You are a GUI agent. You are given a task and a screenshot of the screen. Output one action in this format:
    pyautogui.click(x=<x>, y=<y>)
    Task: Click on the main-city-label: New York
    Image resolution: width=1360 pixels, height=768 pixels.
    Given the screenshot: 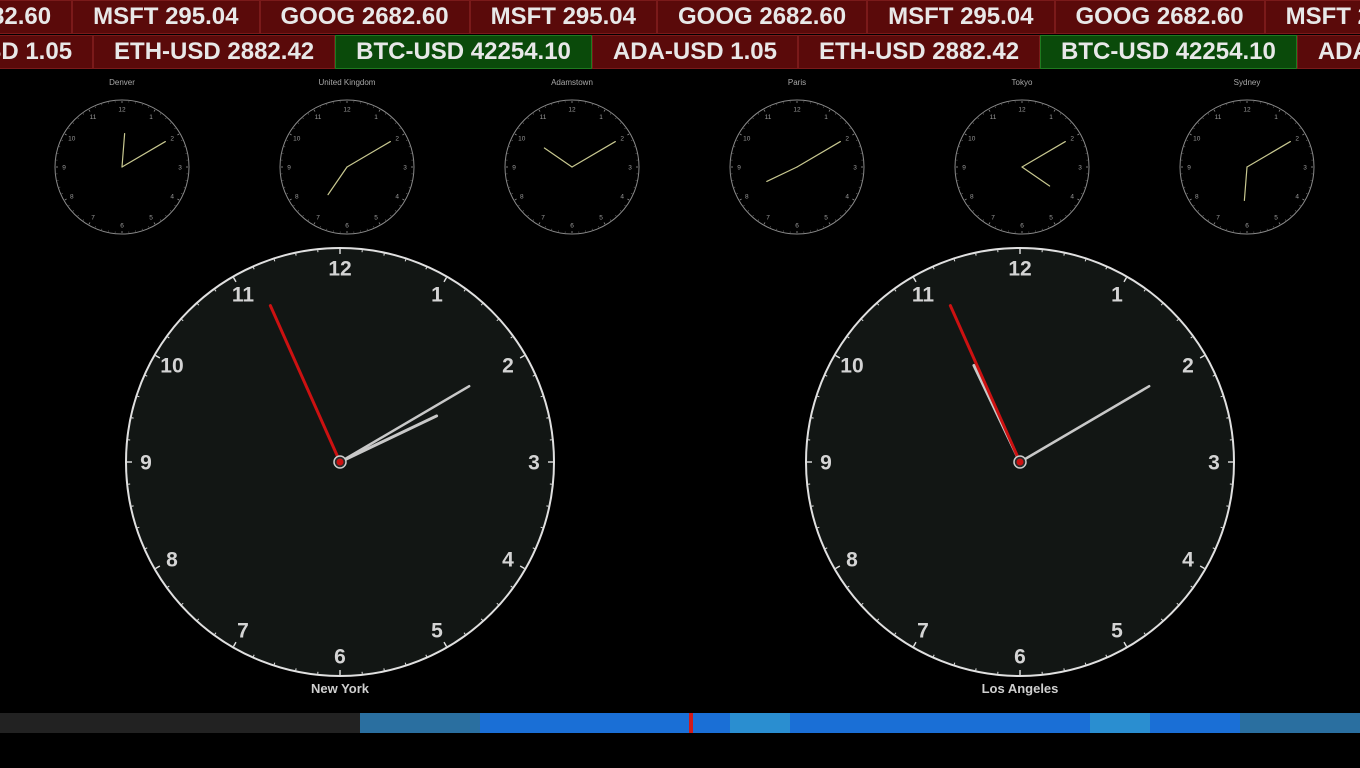 What is the action you would take?
    pyautogui.click(x=340, y=688)
    